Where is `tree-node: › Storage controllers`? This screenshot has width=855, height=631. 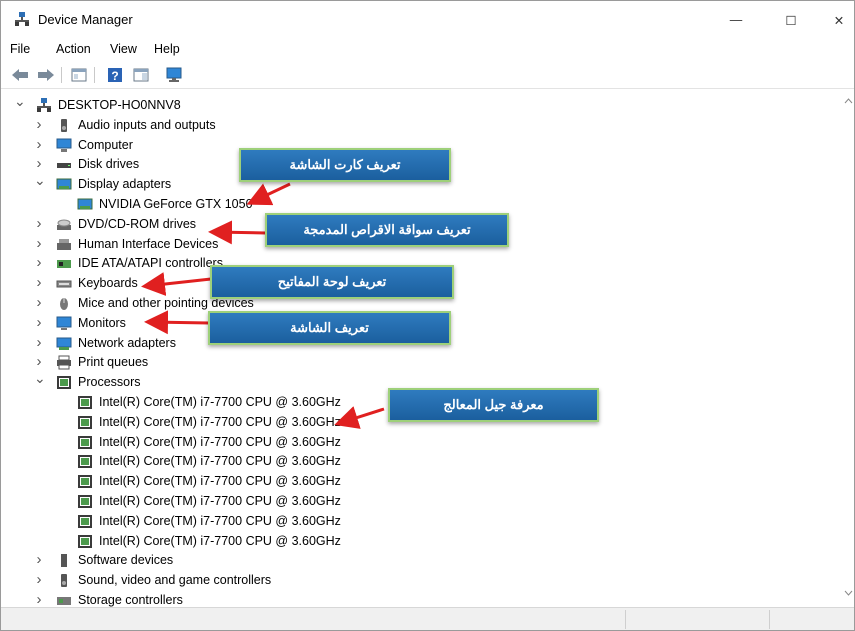 tree-node: › Storage controllers is located at coordinates (421, 599).